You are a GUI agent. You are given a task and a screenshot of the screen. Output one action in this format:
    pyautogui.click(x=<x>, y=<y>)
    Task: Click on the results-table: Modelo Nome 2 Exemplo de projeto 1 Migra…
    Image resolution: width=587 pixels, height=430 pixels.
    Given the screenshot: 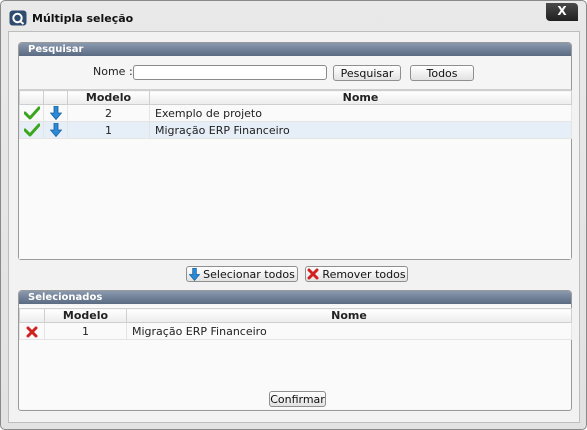 What is the action you would take?
    pyautogui.click(x=295, y=114)
    